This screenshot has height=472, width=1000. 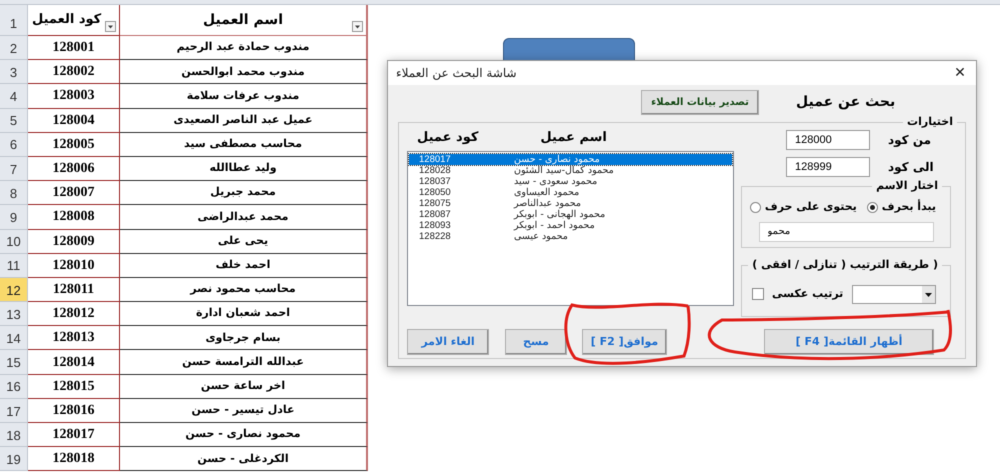 I want to click on table-cell: محاسب مصطفى سيد, so click(x=244, y=144).